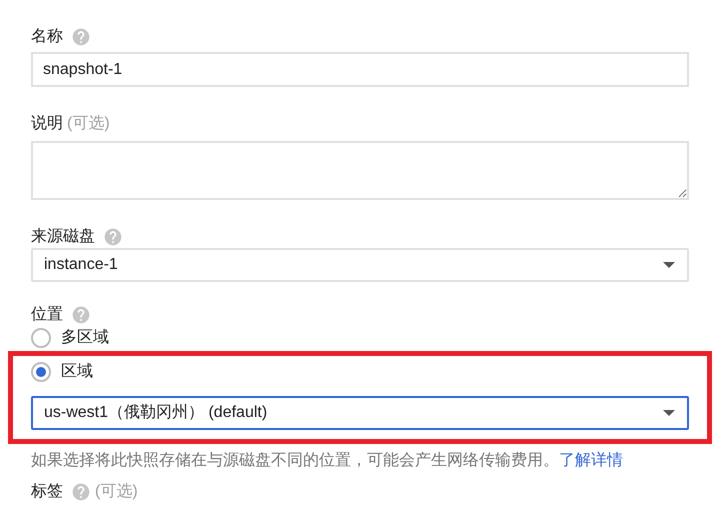 This screenshot has width=724, height=516. Describe the element at coordinates (360, 265) in the screenshot. I see `select-dropdown: instance-1` at that location.